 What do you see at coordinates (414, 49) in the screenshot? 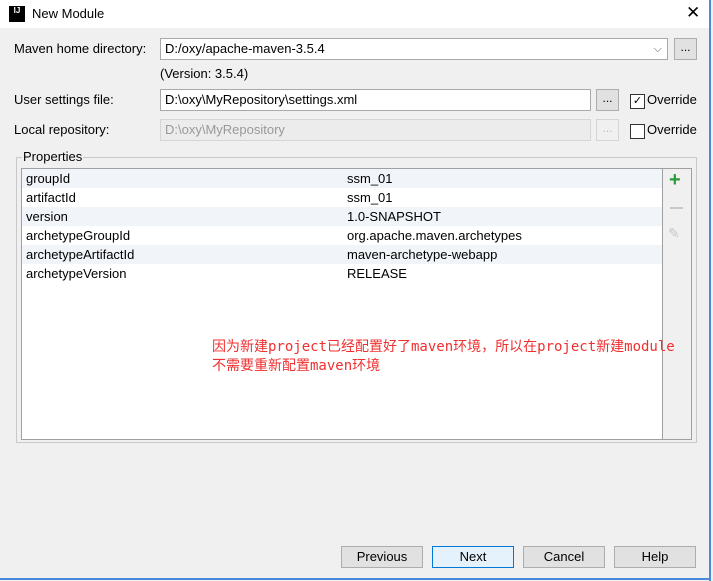
I see `maven-home-select: D:/oxy/apache-maven-3.5.4 ⌵` at bounding box center [414, 49].